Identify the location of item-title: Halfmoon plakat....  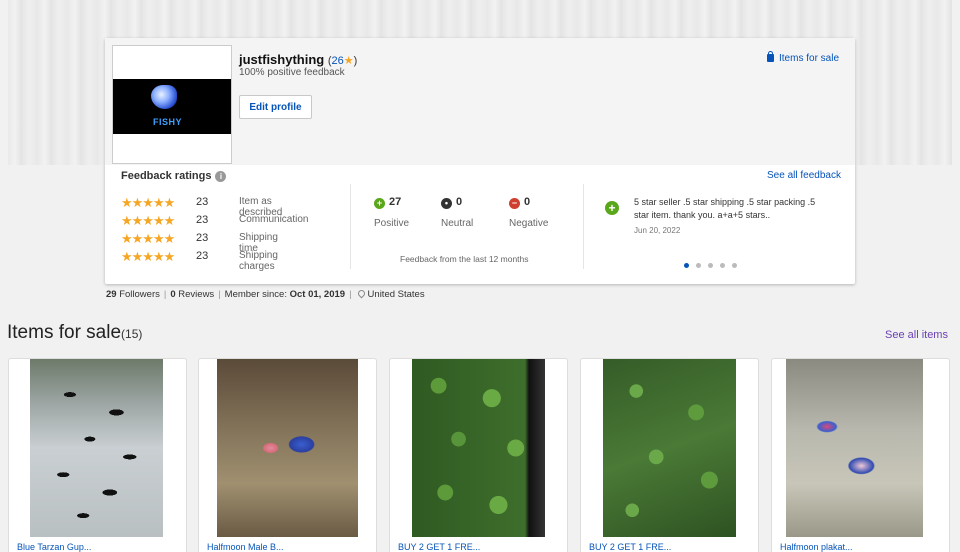
(816, 547).